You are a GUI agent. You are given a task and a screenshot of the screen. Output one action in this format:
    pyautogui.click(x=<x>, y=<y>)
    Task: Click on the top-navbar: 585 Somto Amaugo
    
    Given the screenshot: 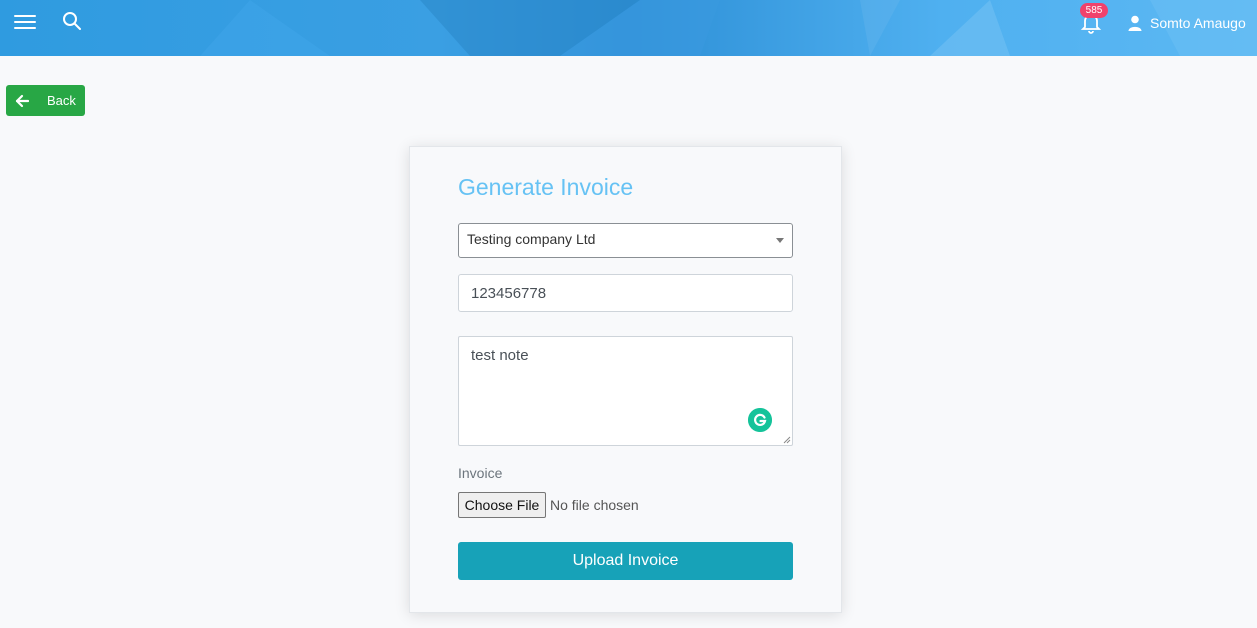 What is the action you would take?
    pyautogui.click(x=628, y=28)
    